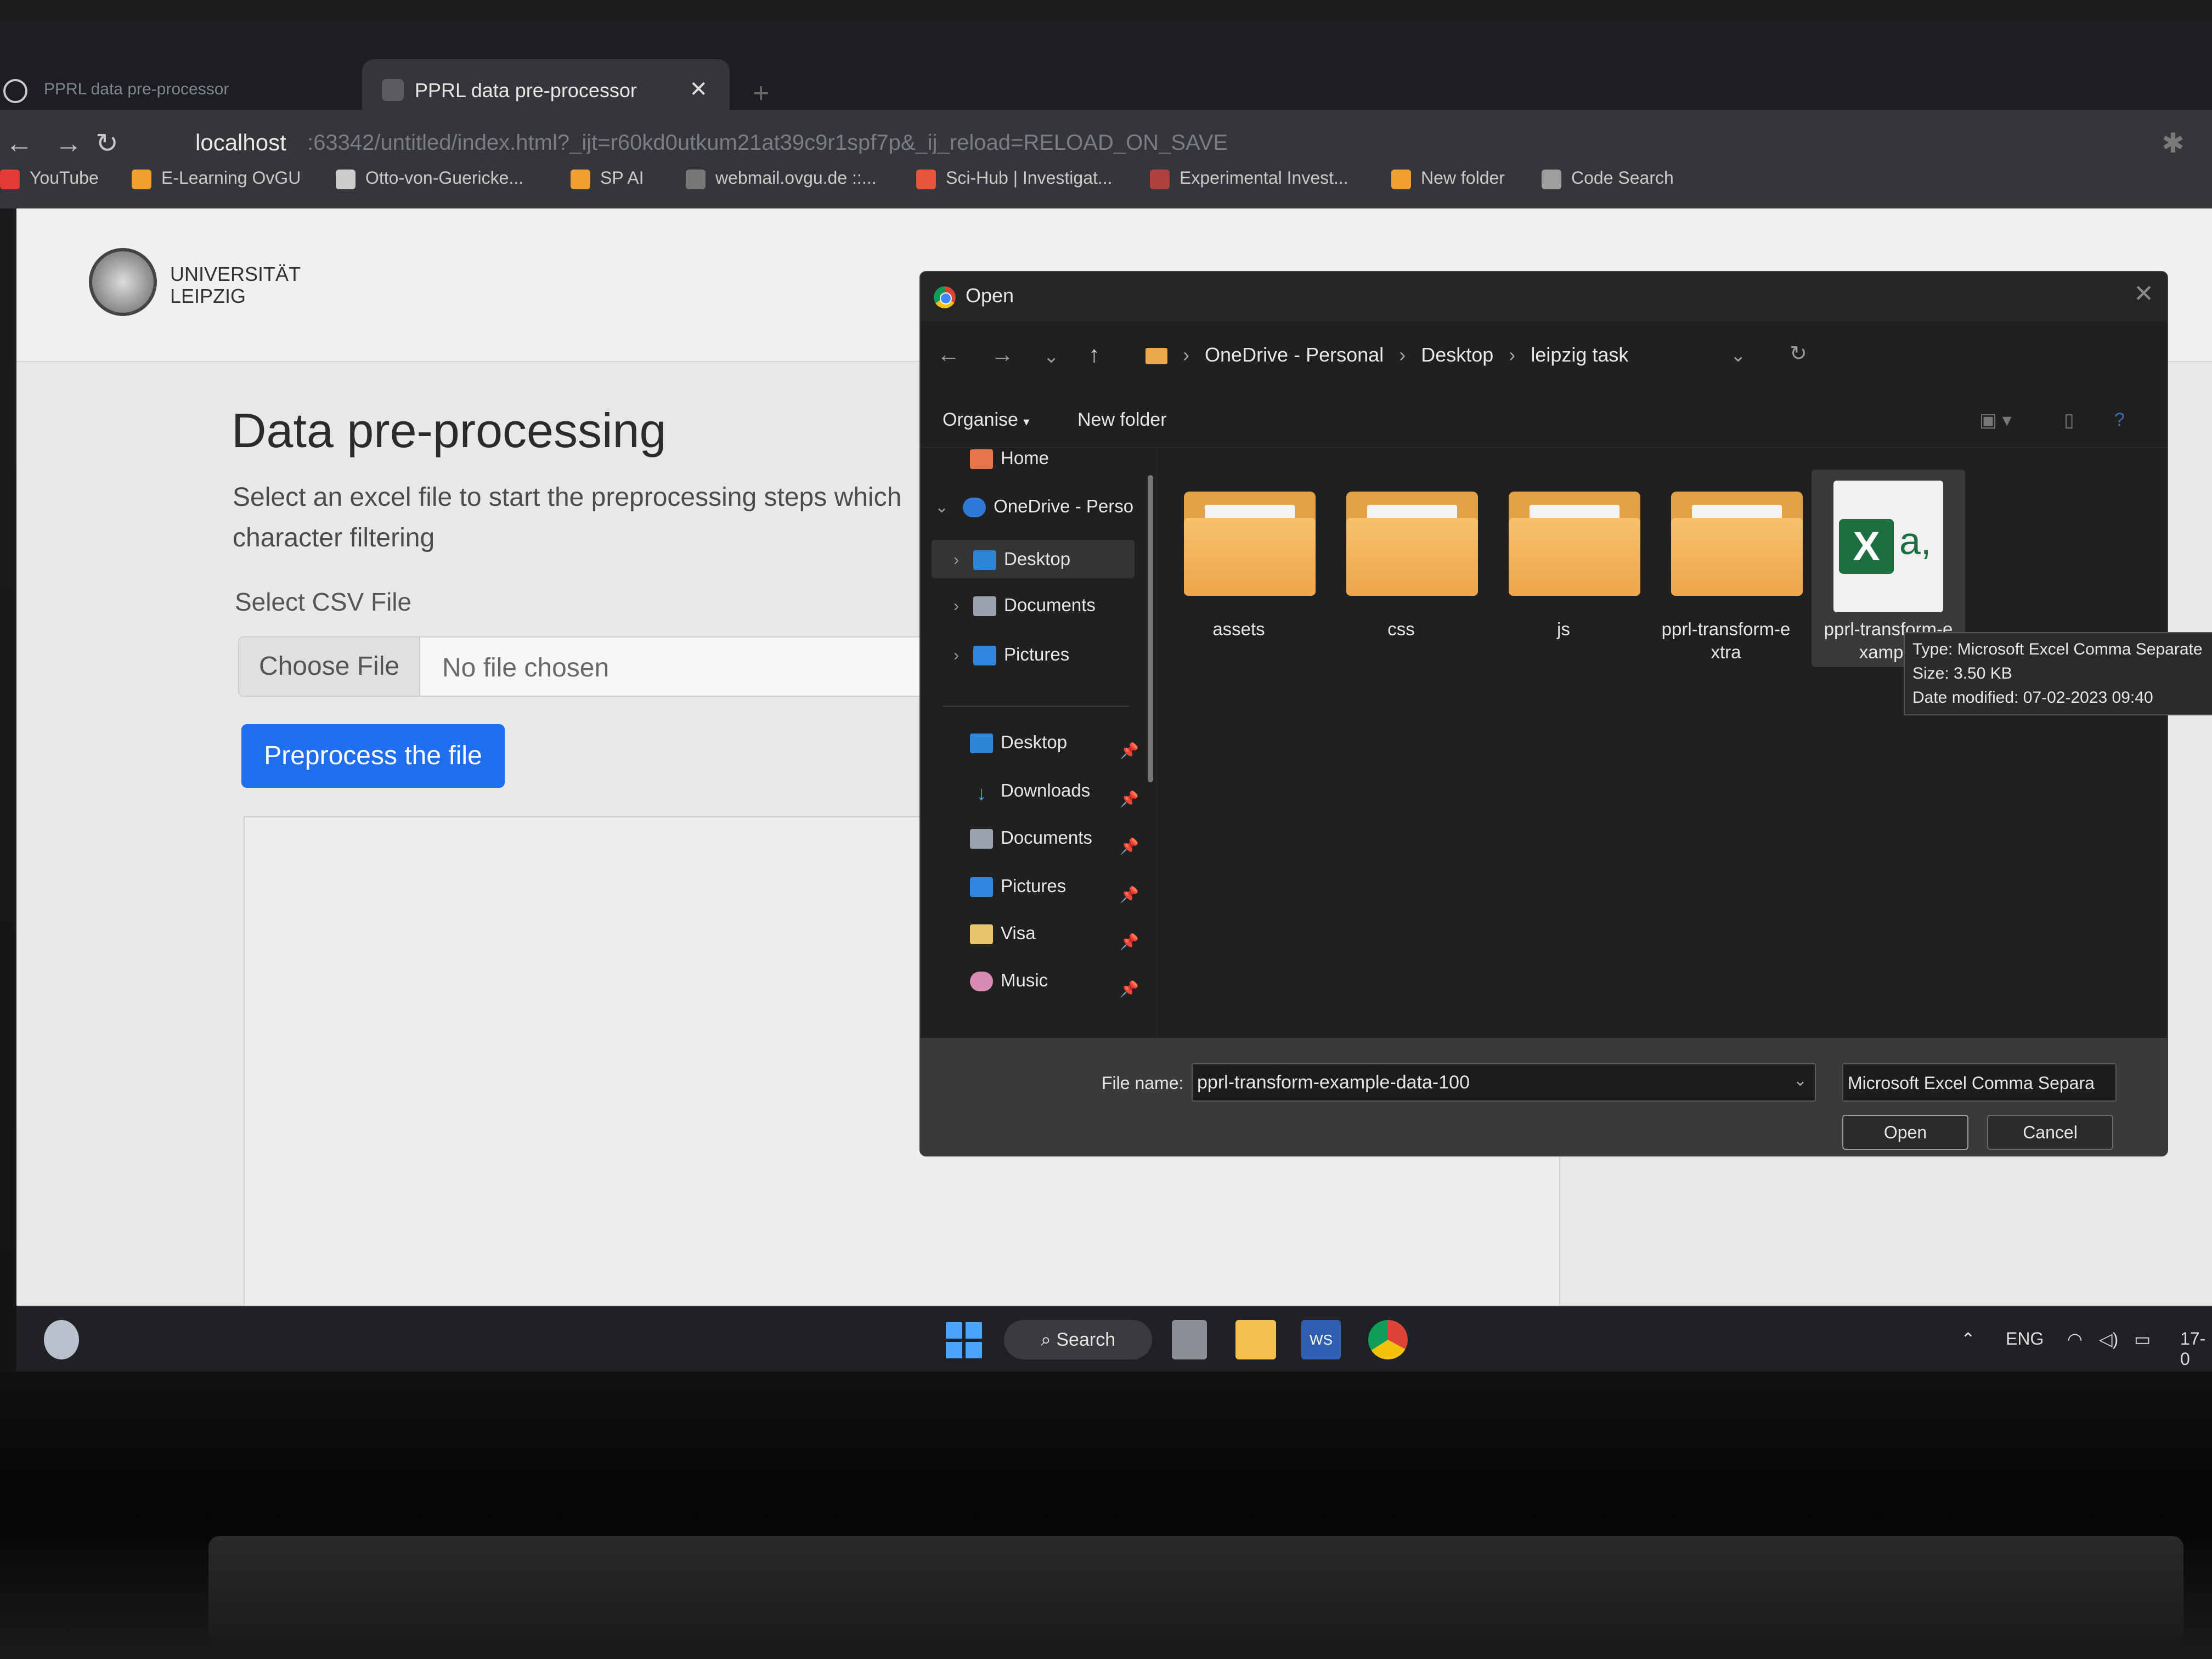 The height and width of the screenshot is (1659, 2212). What do you see at coordinates (1190, 1339) in the screenshot?
I see `task-view-icon` at bounding box center [1190, 1339].